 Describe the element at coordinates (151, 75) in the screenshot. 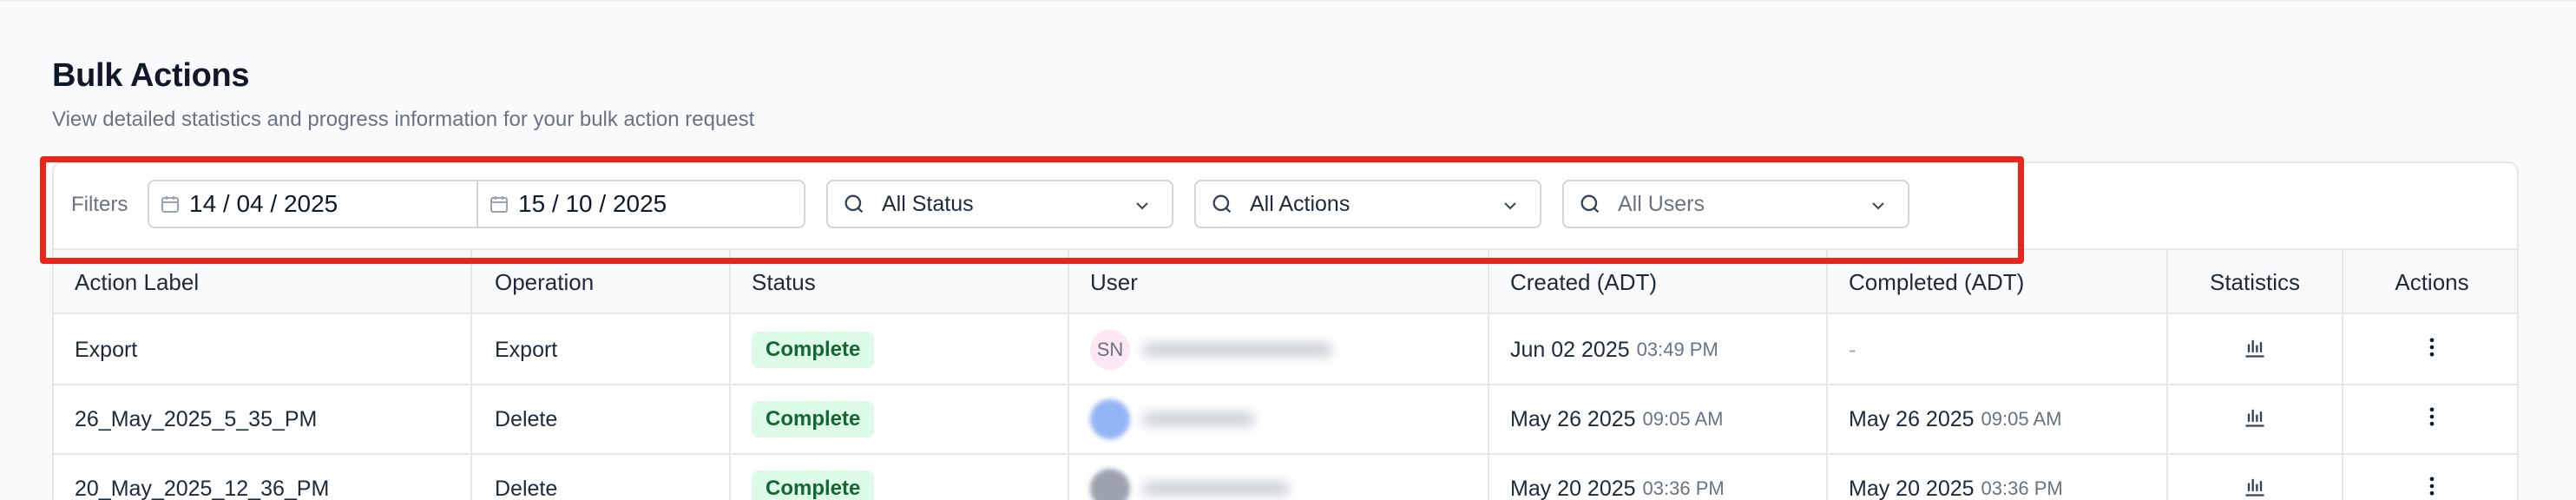

I see `page-title: Bulk Actions` at that location.